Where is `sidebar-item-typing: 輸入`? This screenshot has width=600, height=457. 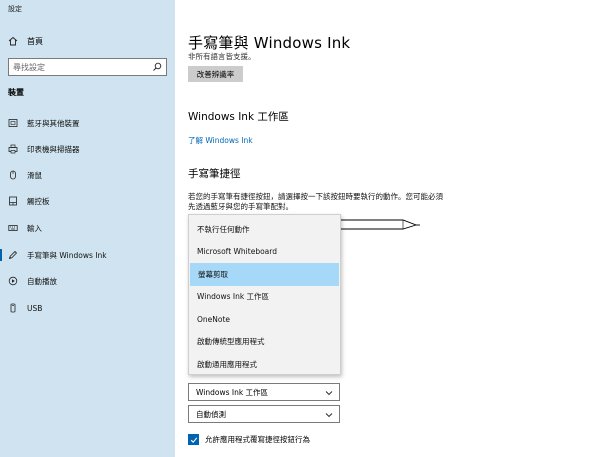
sidebar-item-typing: 輸入 is located at coordinates (87, 228).